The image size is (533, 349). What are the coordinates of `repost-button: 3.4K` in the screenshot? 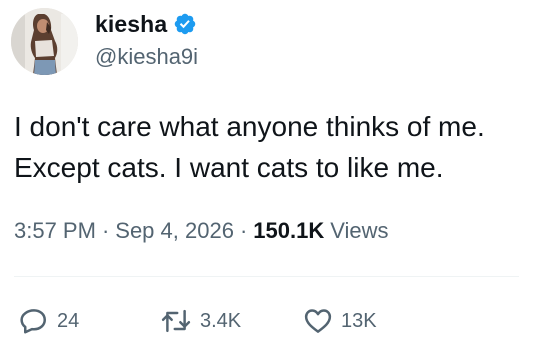 It's located at (200, 321).